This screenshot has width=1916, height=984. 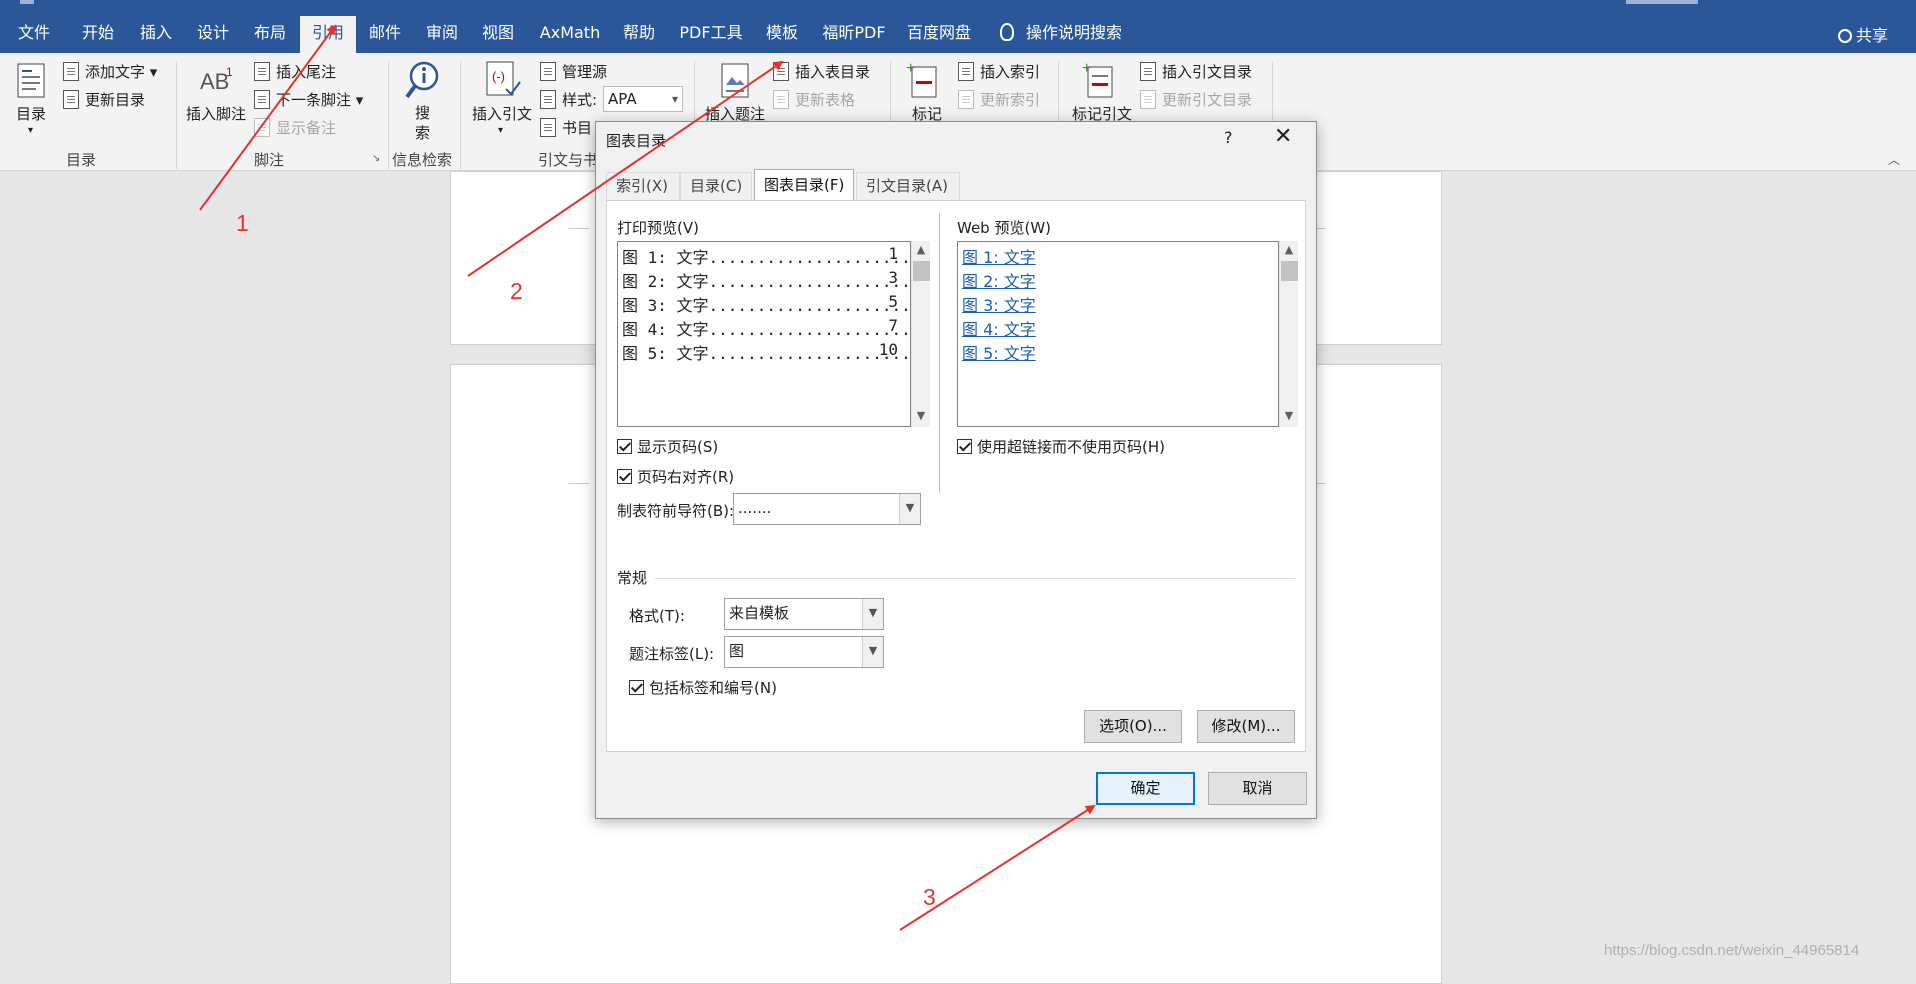 What do you see at coordinates (804, 184) in the screenshot?
I see `tab-table-of-figures: 图表目录(F)` at bounding box center [804, 184].